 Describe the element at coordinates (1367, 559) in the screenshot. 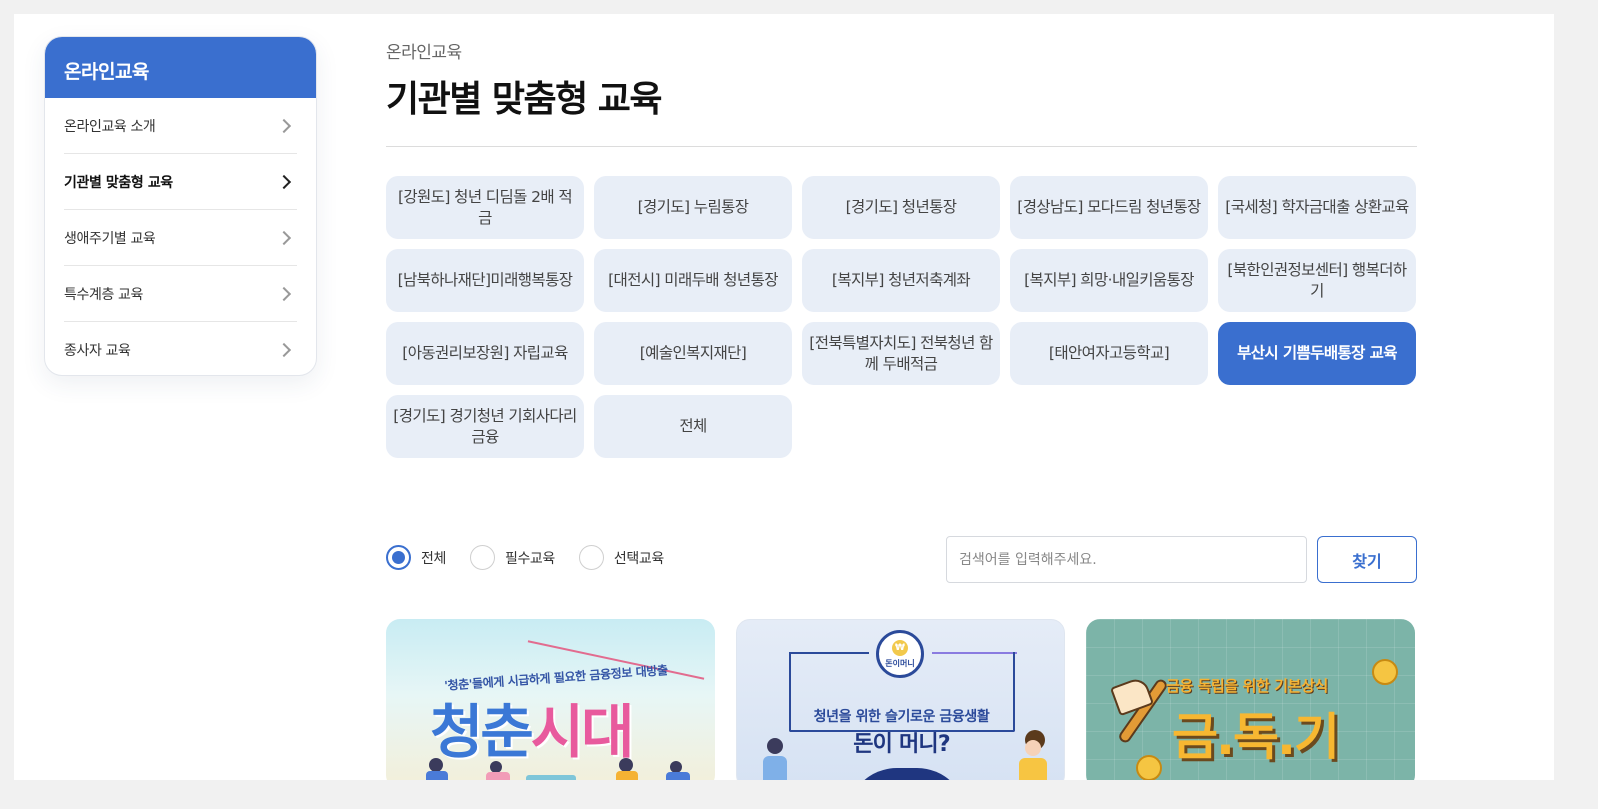

I see `search-button: 찾기` at that location.